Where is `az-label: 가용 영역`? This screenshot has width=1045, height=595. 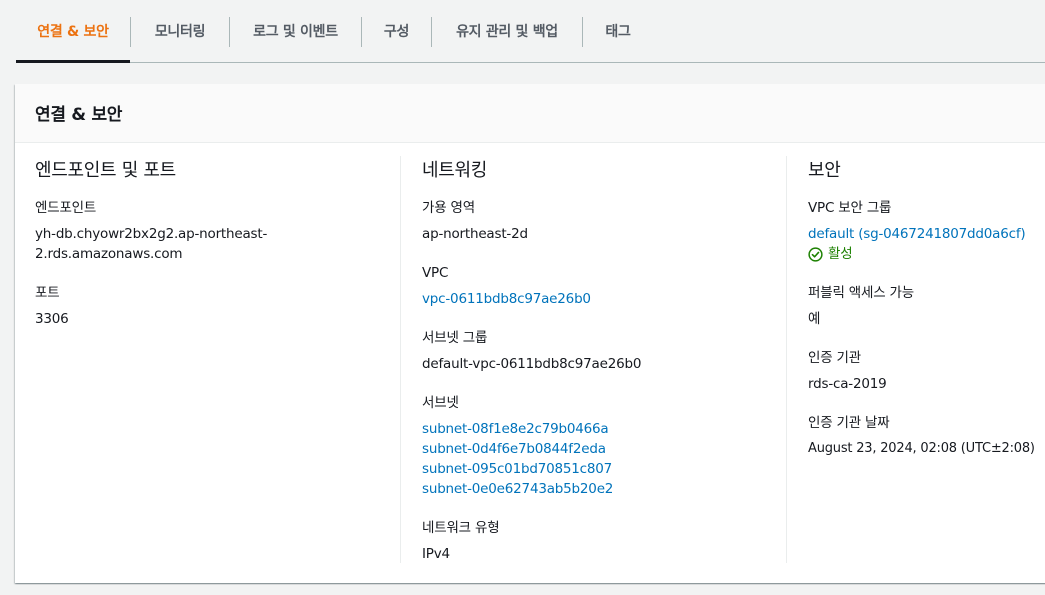
az-label: 가용 영역 is located at coordinates (448, 208).